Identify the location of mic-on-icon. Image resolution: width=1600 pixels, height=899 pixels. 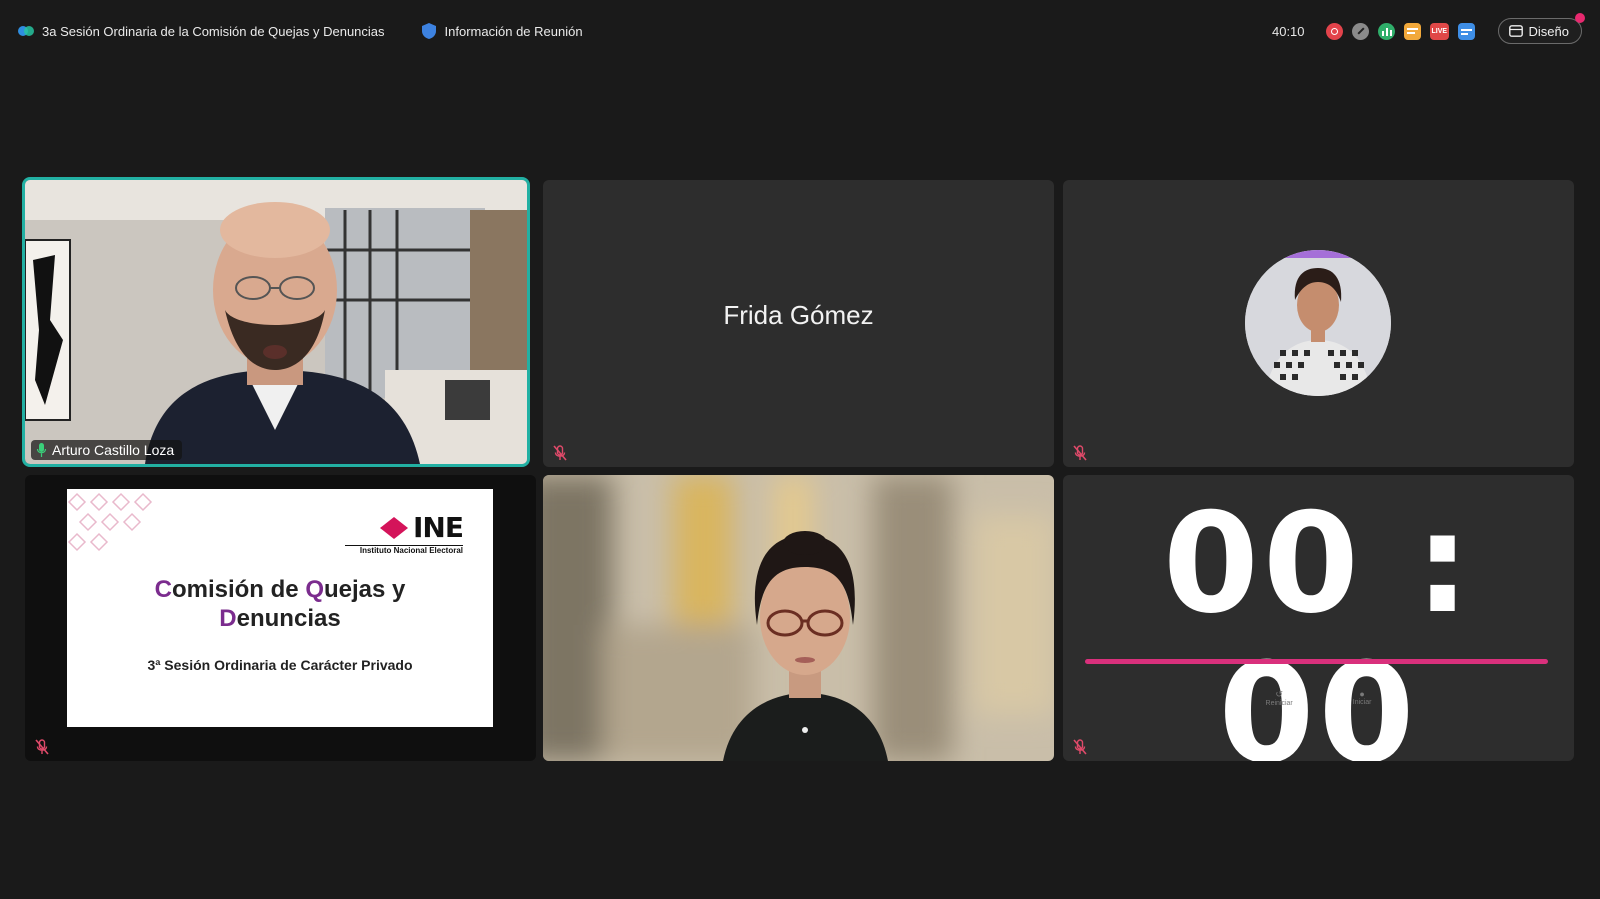
(41, 450).